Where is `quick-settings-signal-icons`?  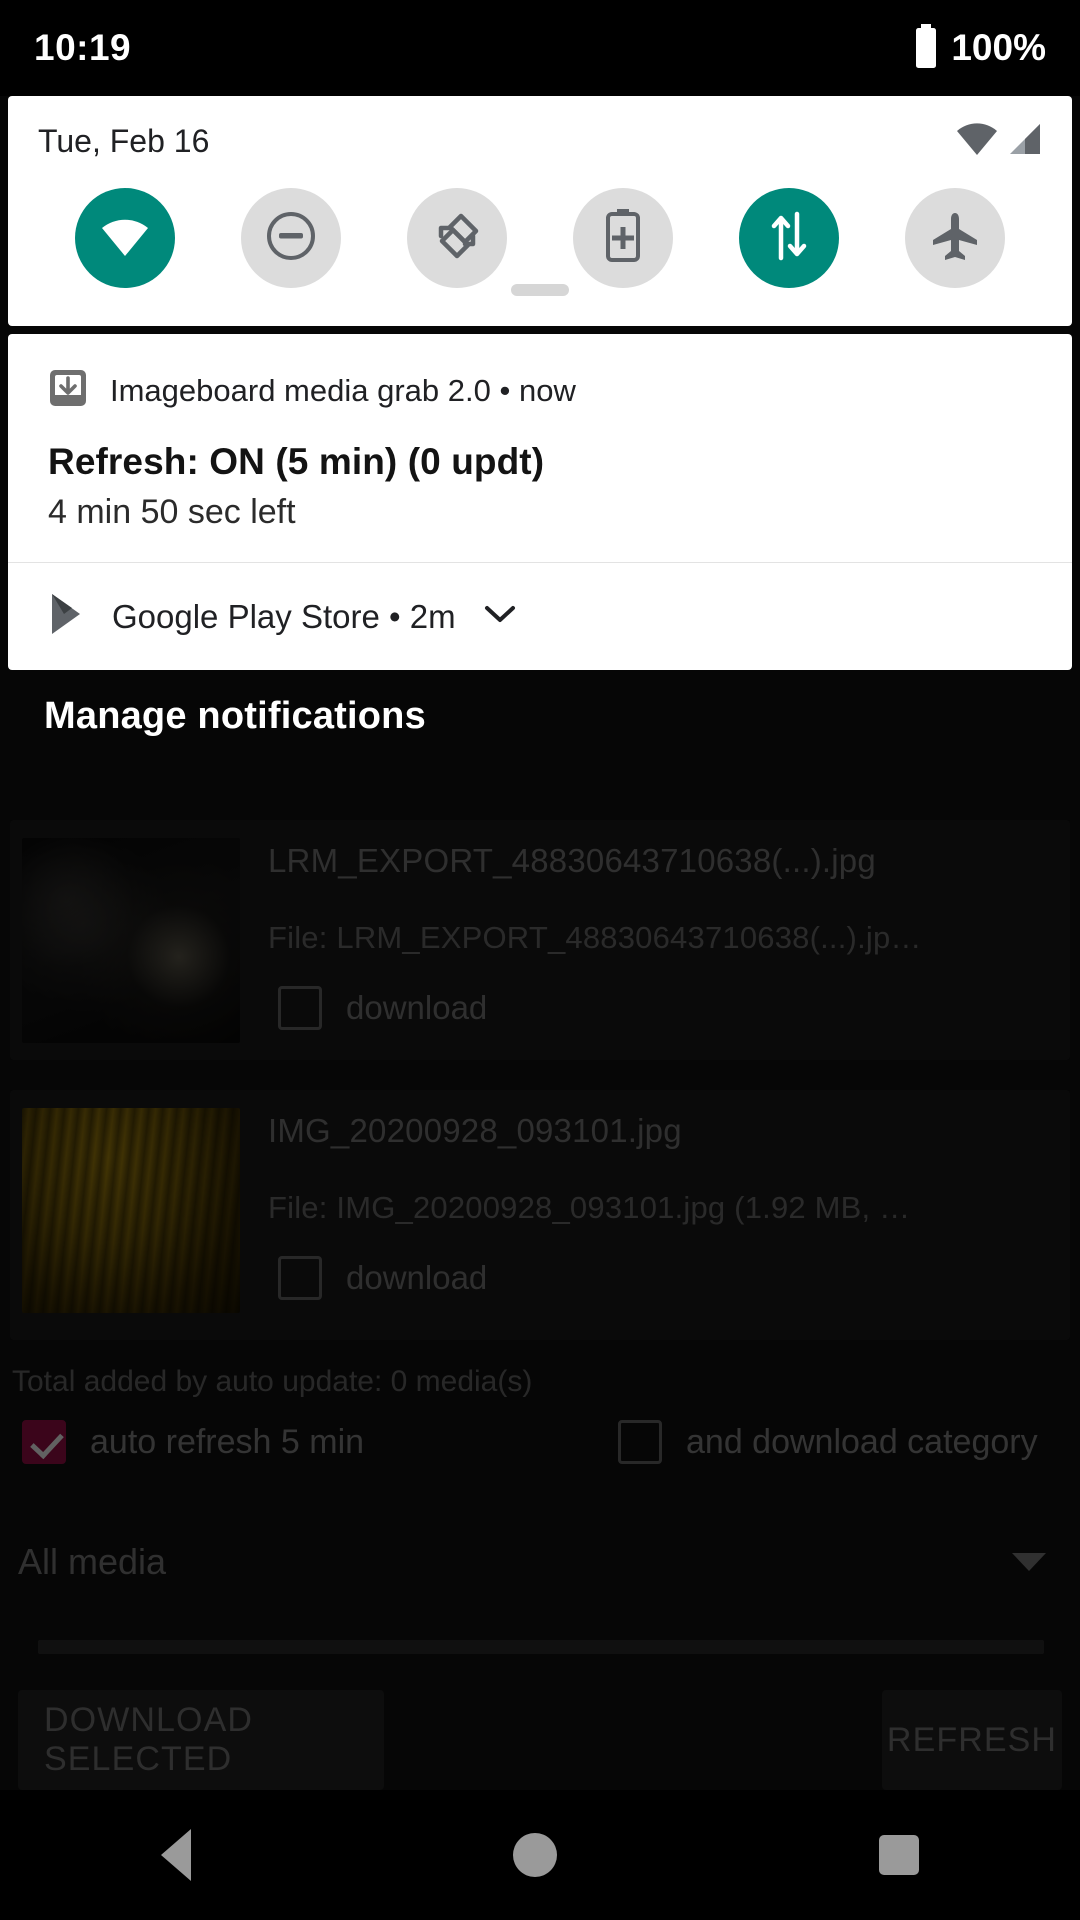
quick-settings-signal-icons is located at coordinates (999, 141).